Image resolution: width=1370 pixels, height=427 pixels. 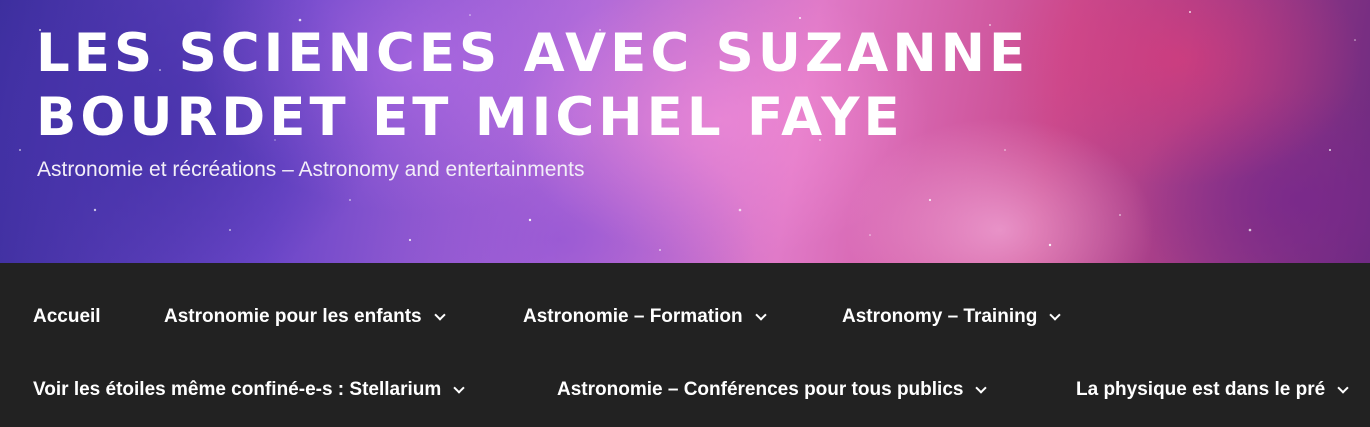 What do you see at coordinates (293, 316) in the screenshot?
I see `nav-item-label: Astronomie pour les enfants` at bounding box center [293, 316].